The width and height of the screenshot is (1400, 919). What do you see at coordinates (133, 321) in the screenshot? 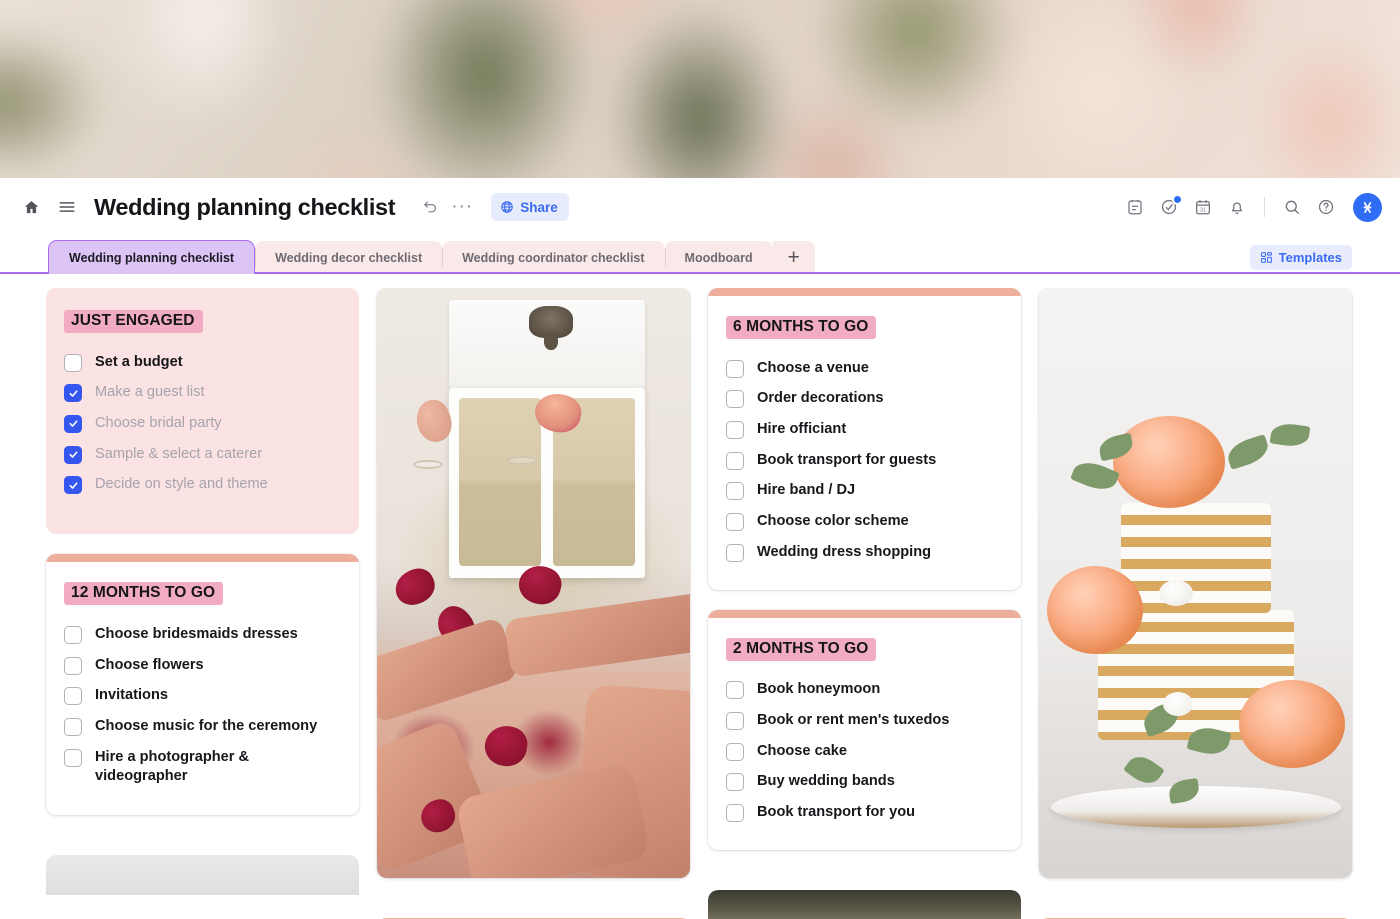
I see `card-heading: JUST ENGAGED` at bounding box center [133, 321].